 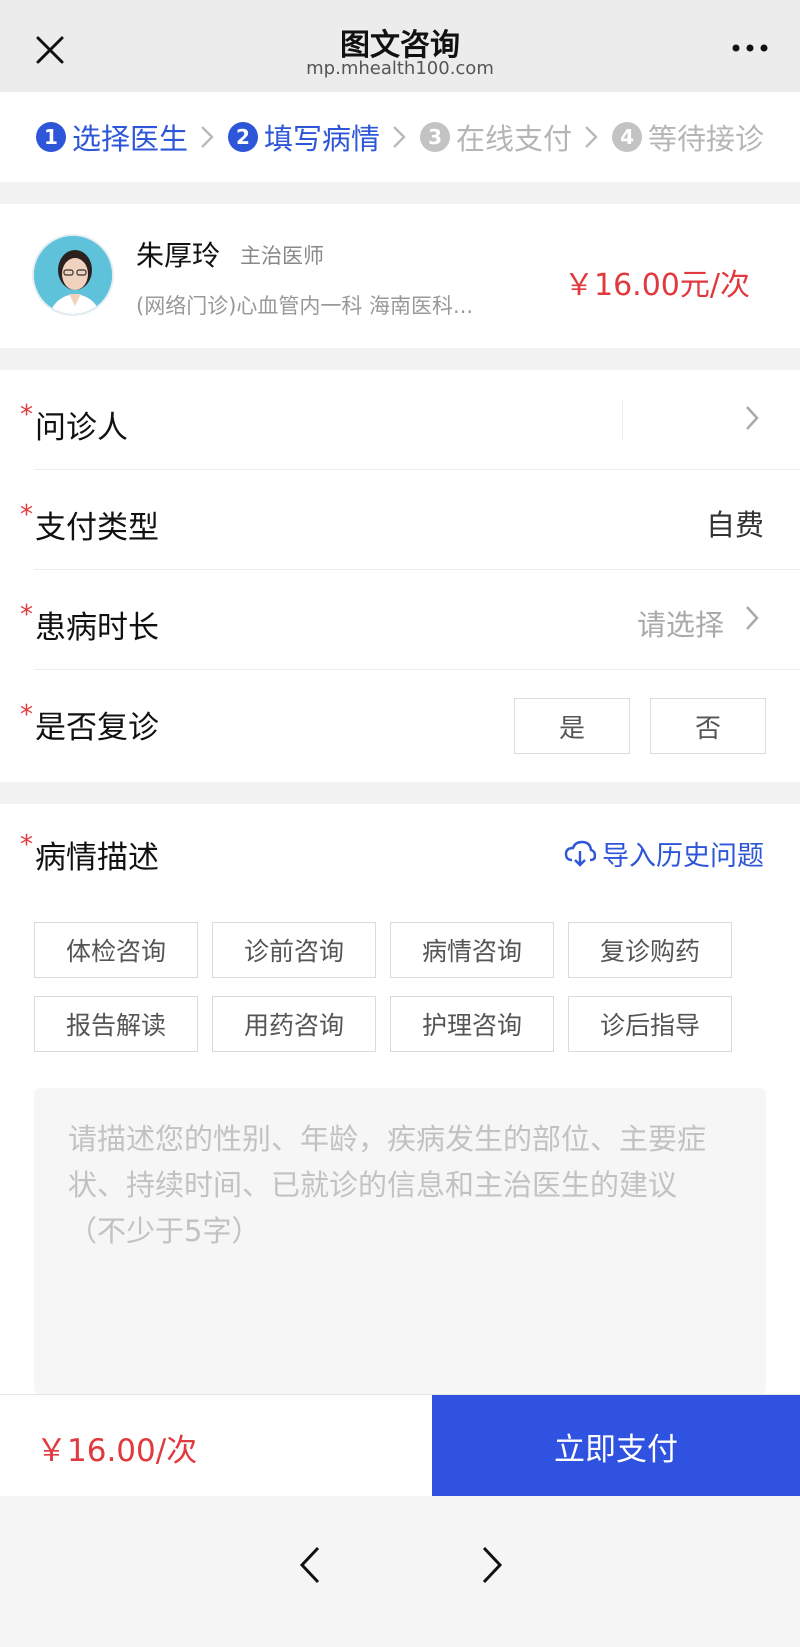 What do you see at coordinates (51, 137) in the screenshot?
I see `step-number: 1` at bounding box center [51, 137].